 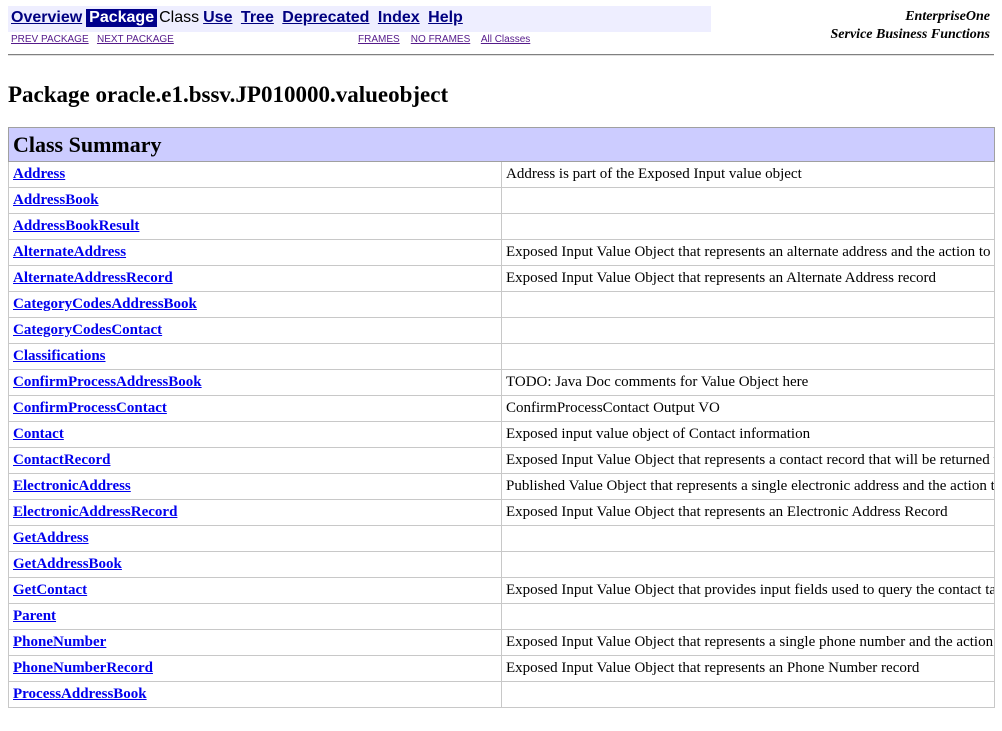 What do you see at coordinates (255, 538) in the screenshot?
I see `class-name-cell: GetAddress` at bounding box center [255, 538].